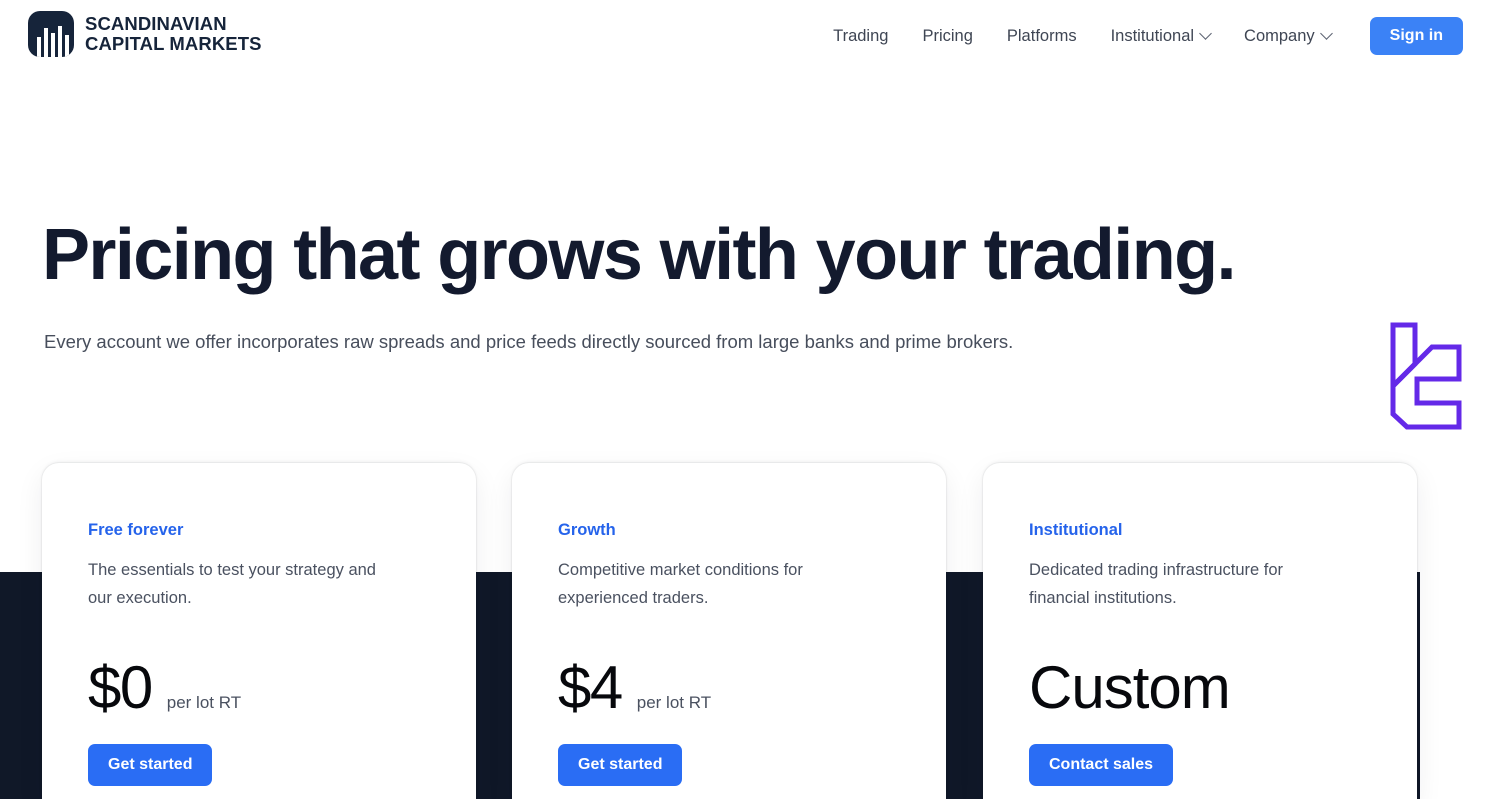 The height and width of the screenshot is (799, 1491). Describe the element at coordinates (639, 255) in the screenshot. I see `page-title: Pricing that grows with your trading.` at that location.